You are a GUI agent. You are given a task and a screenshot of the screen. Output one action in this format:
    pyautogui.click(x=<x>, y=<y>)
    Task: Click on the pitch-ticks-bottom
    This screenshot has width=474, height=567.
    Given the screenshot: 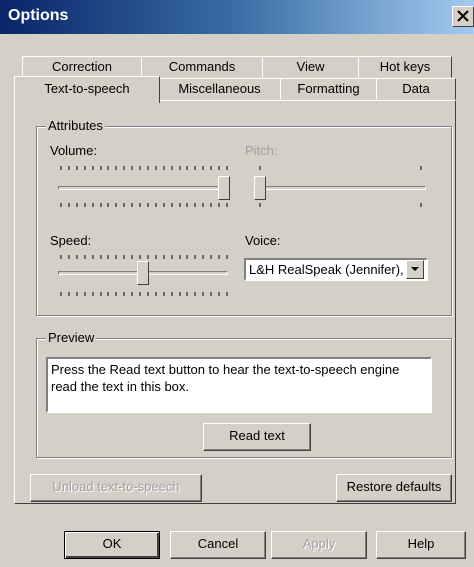 What is the action you would take?
    pyautogui.click(x=340, y=205)
    